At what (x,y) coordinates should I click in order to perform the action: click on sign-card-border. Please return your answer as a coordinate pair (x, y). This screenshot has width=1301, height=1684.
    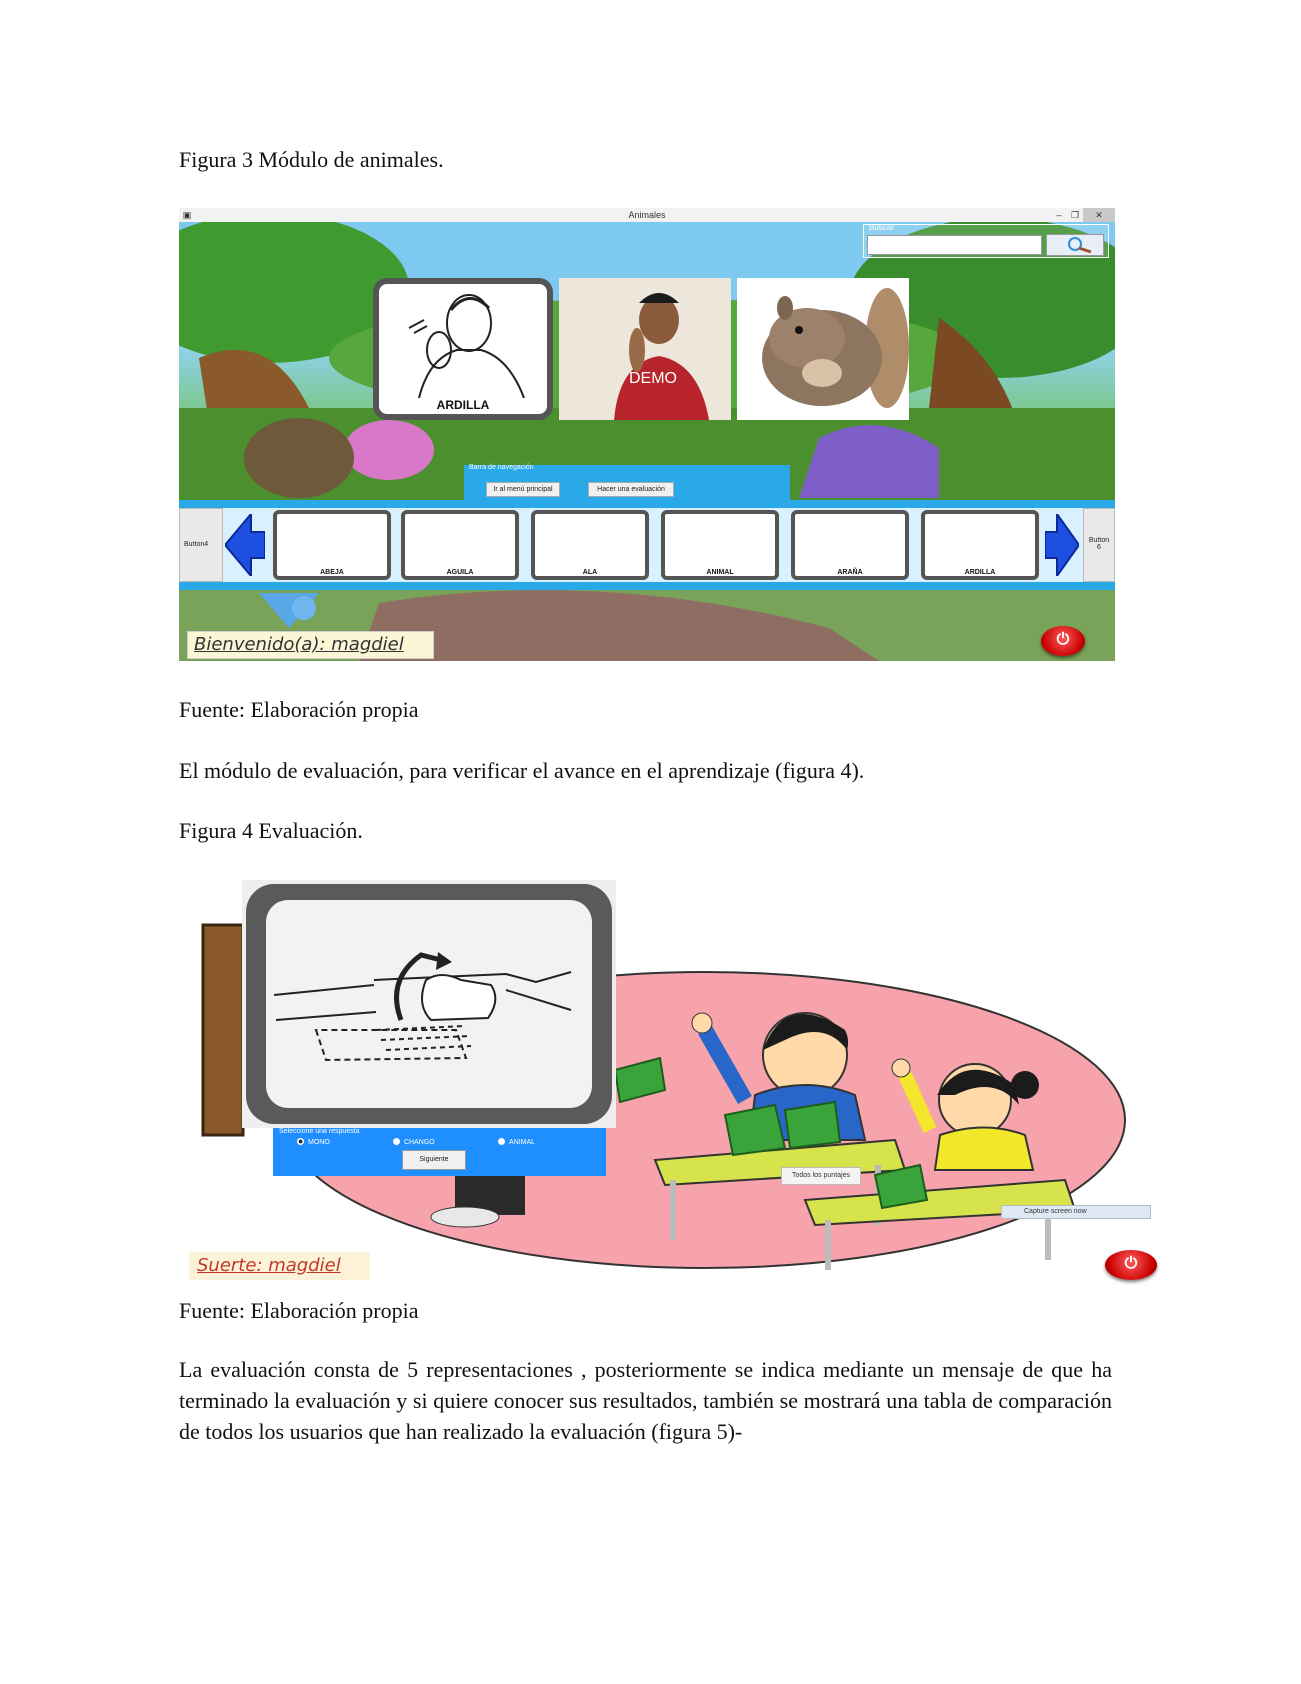
    Looking at the image, I should click on (429, 1004).